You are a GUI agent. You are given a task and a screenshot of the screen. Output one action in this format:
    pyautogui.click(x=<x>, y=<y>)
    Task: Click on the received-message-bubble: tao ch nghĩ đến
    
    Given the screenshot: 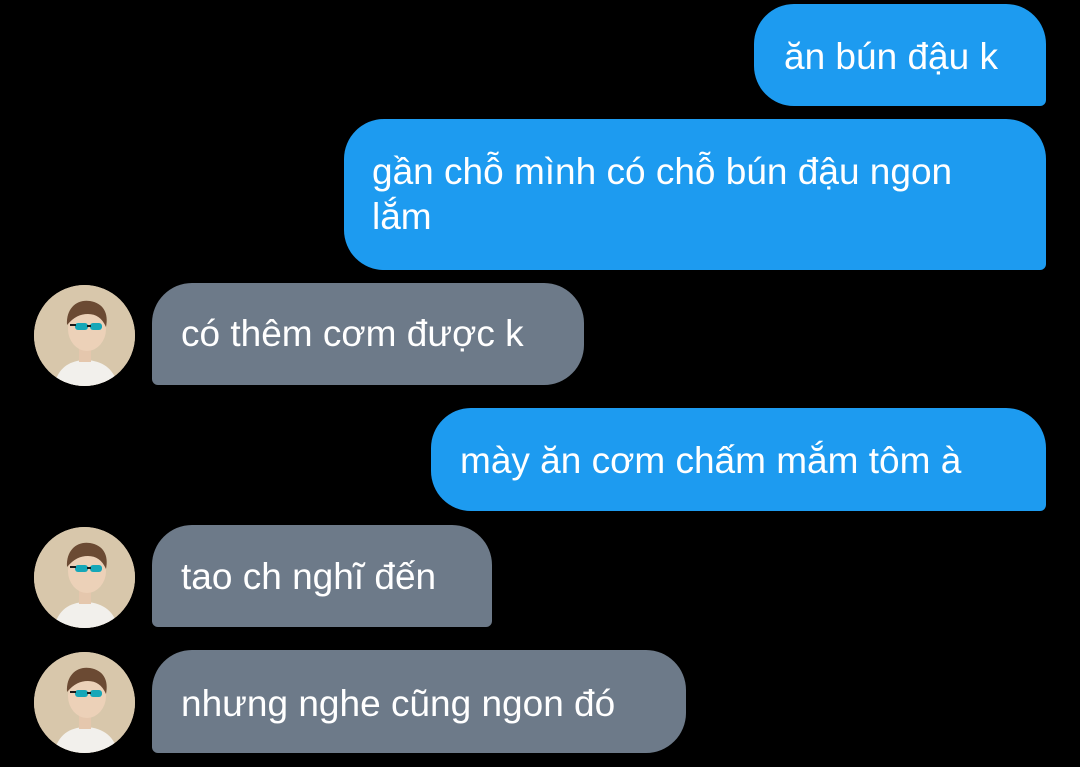 What is the action you would take?
    pyautogui.click(x=322, y=576)
    